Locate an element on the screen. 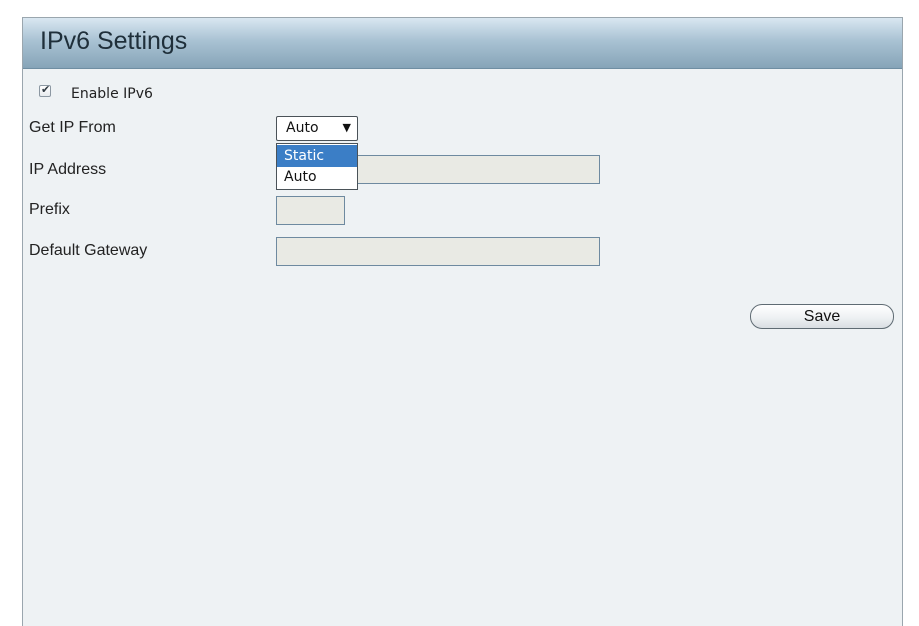  dropdown-option-auto: Auto is located at coordinates (317, 177).